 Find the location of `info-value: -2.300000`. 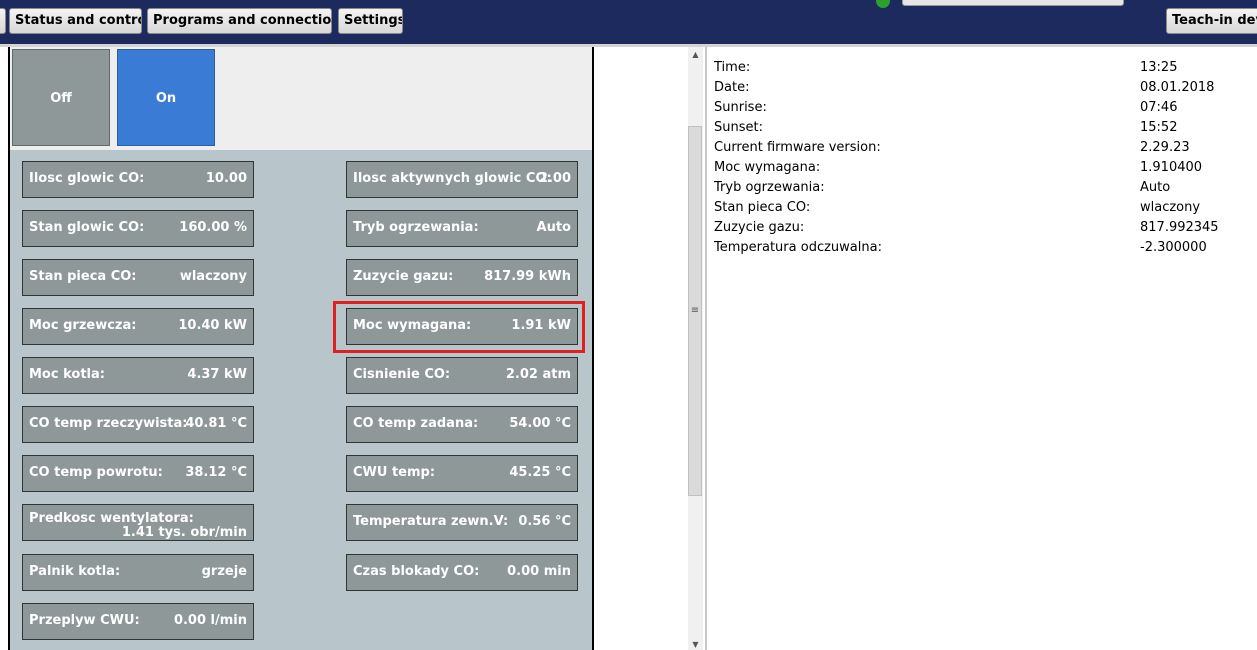

info-value: -2.300000 is located at coordinates (1173, 247).